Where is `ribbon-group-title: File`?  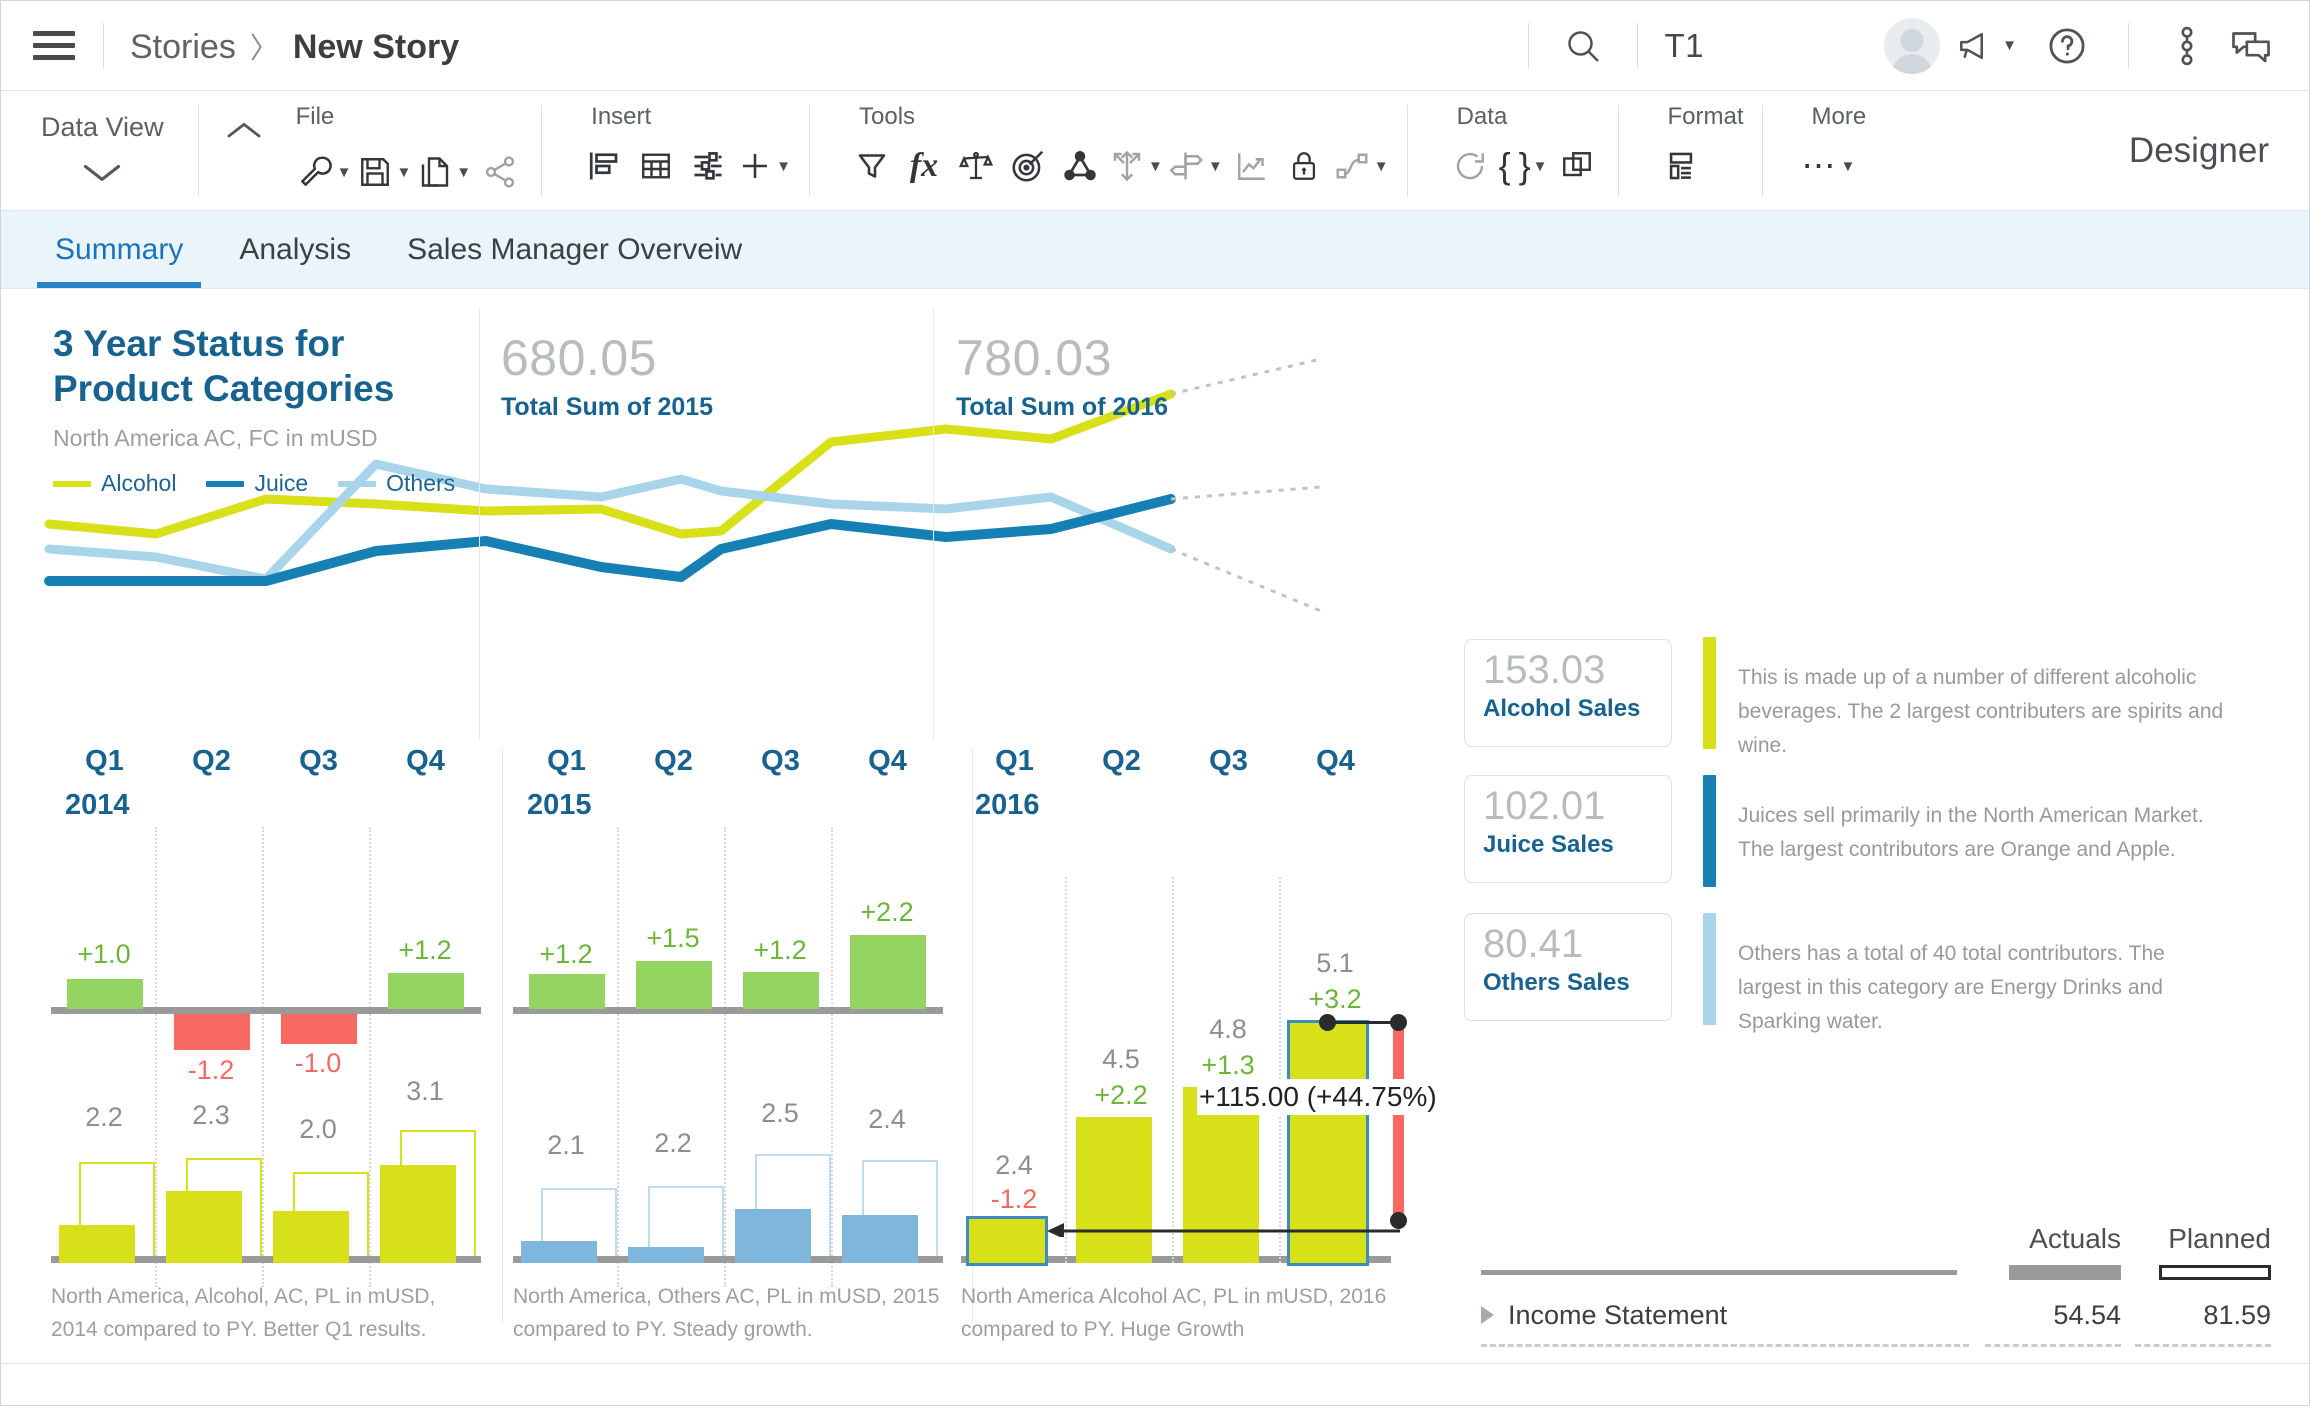
ribbon-group-title: File is located at coordinates (315, 116).